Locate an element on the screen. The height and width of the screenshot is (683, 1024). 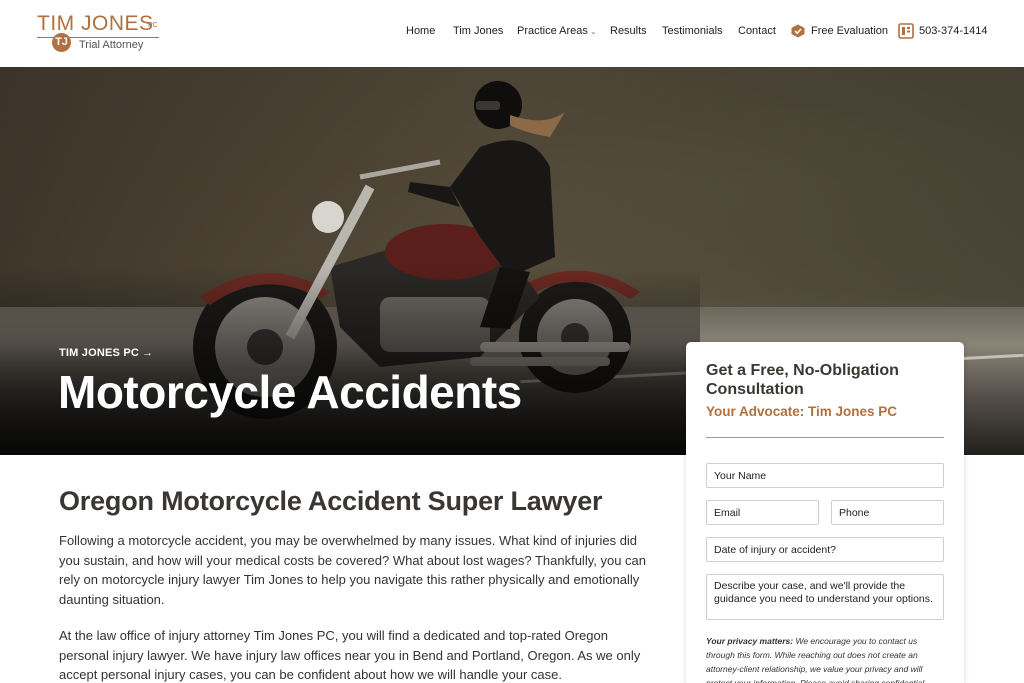
phone-number: 503-374-1414 is located at coordinates (953, 31).